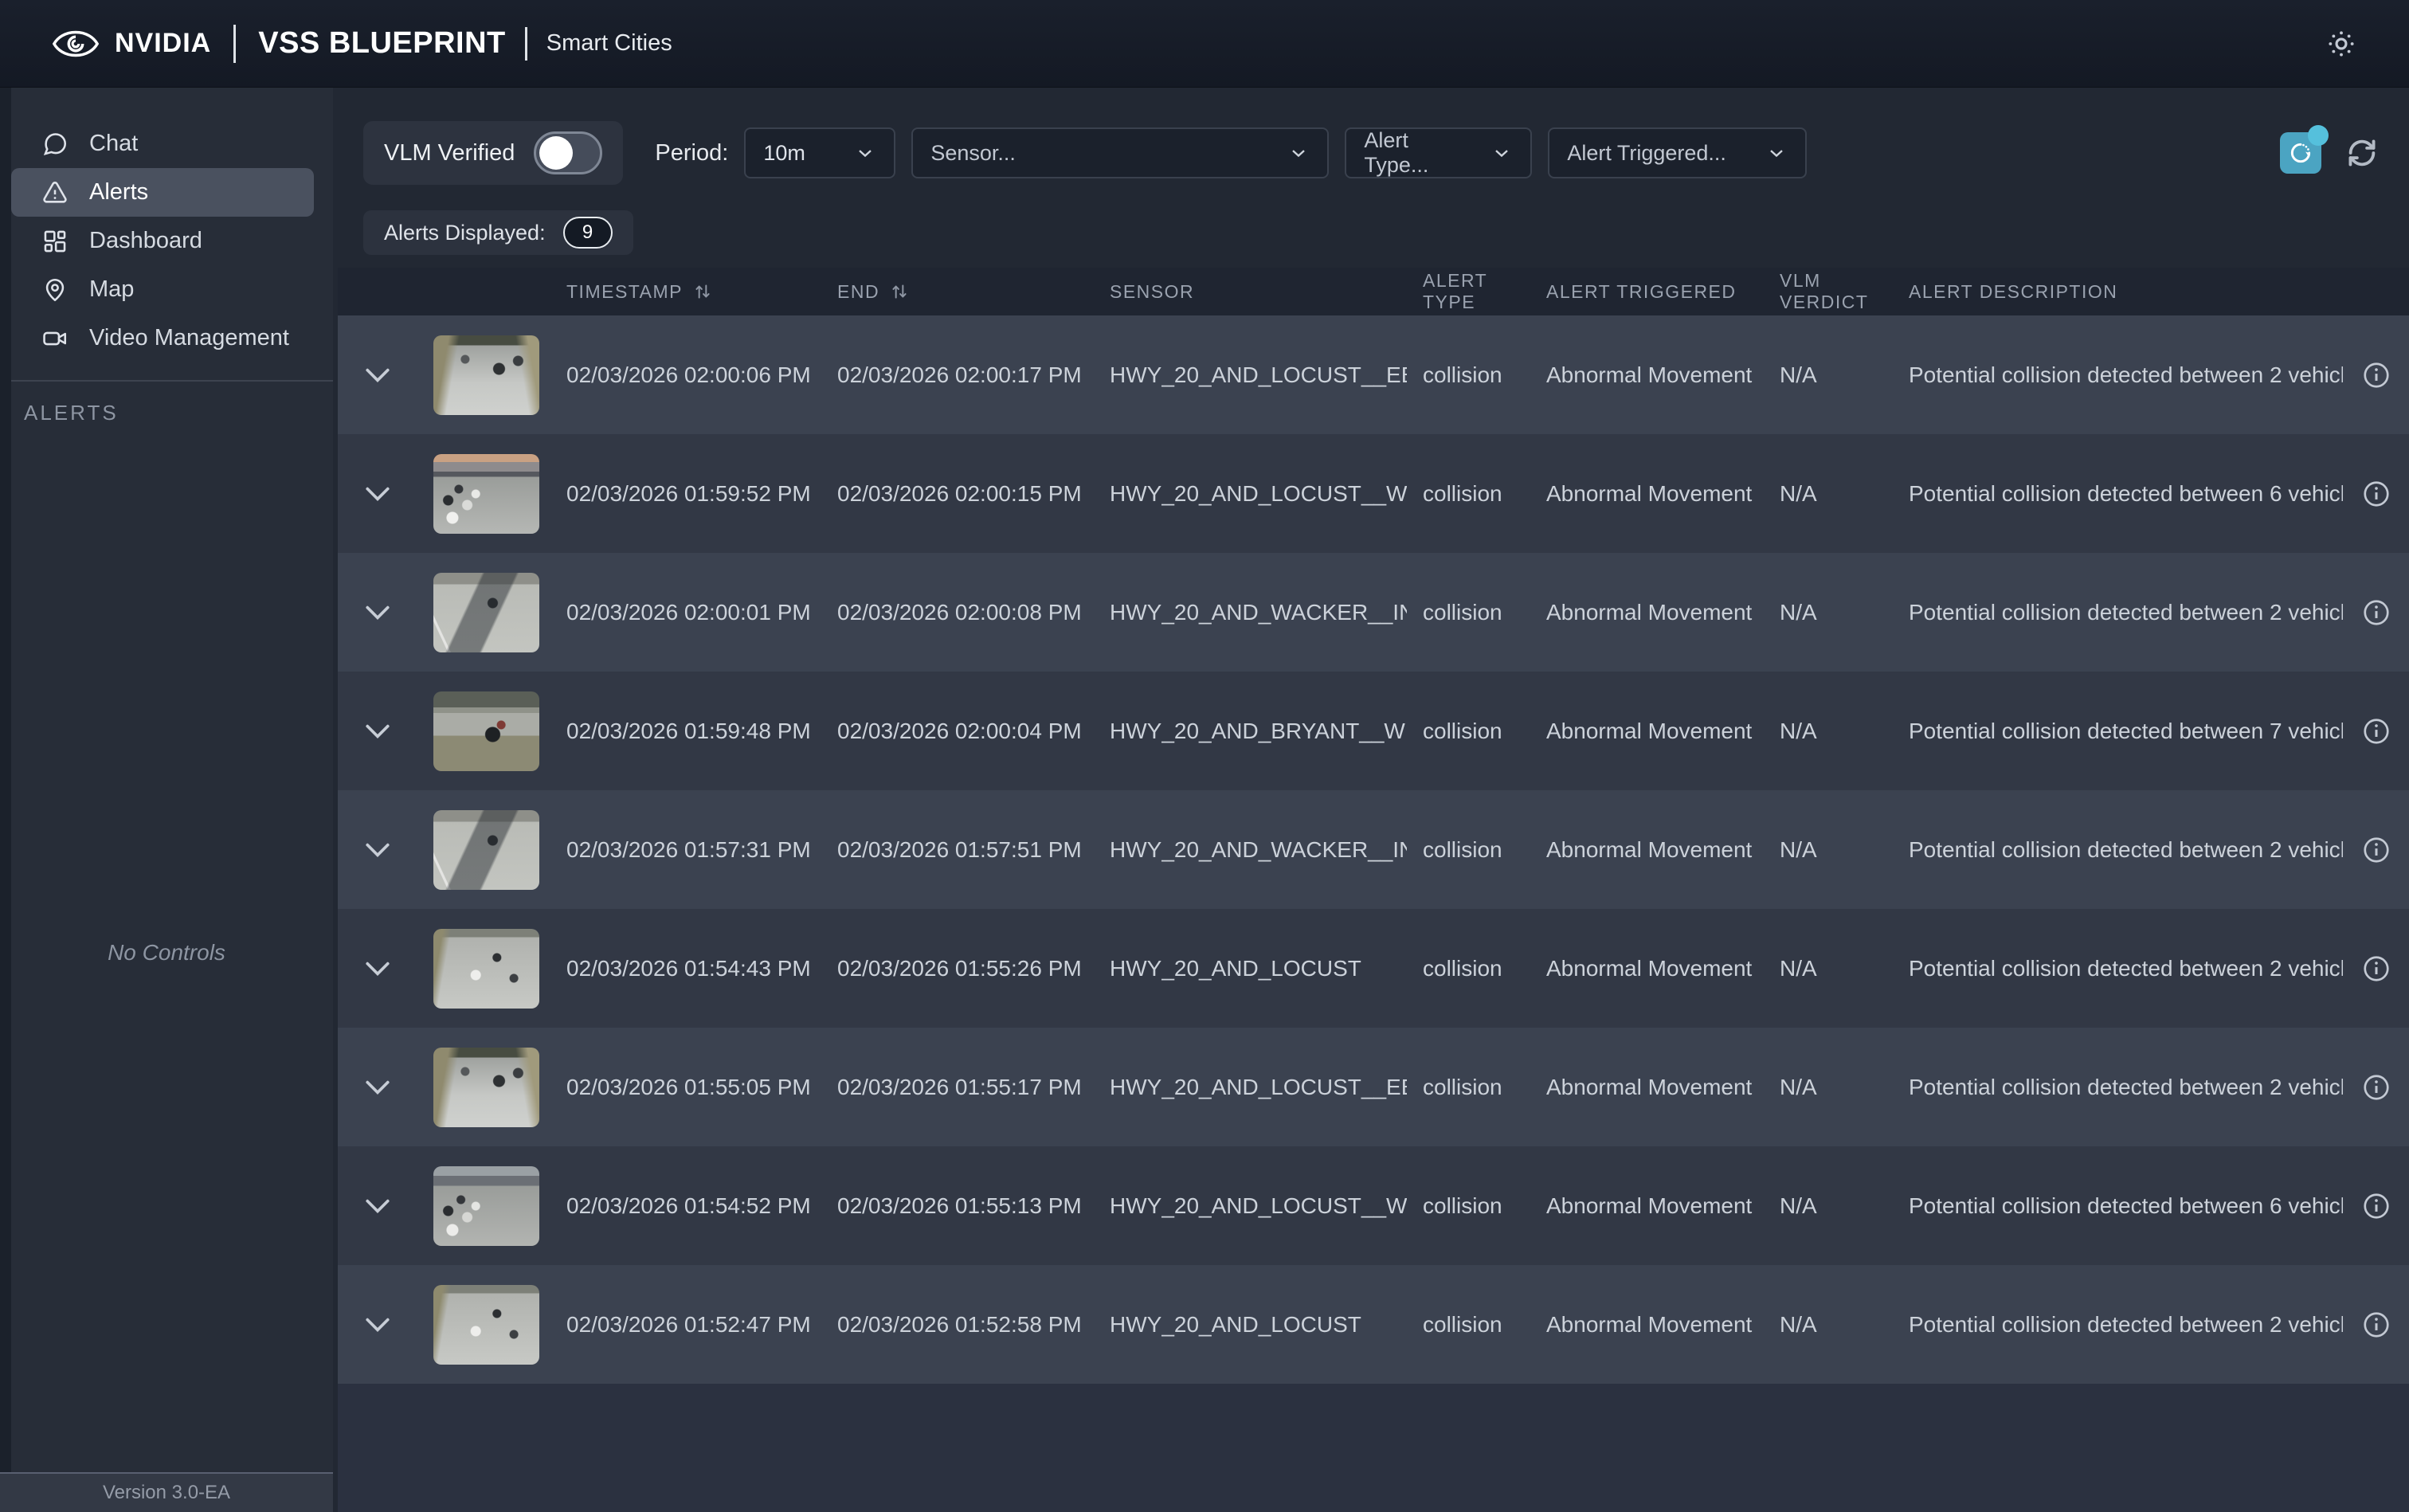 This screenshot has width=2409, height=1512. I want to click on sidebar-item-label: Chat, so click(114, 143).